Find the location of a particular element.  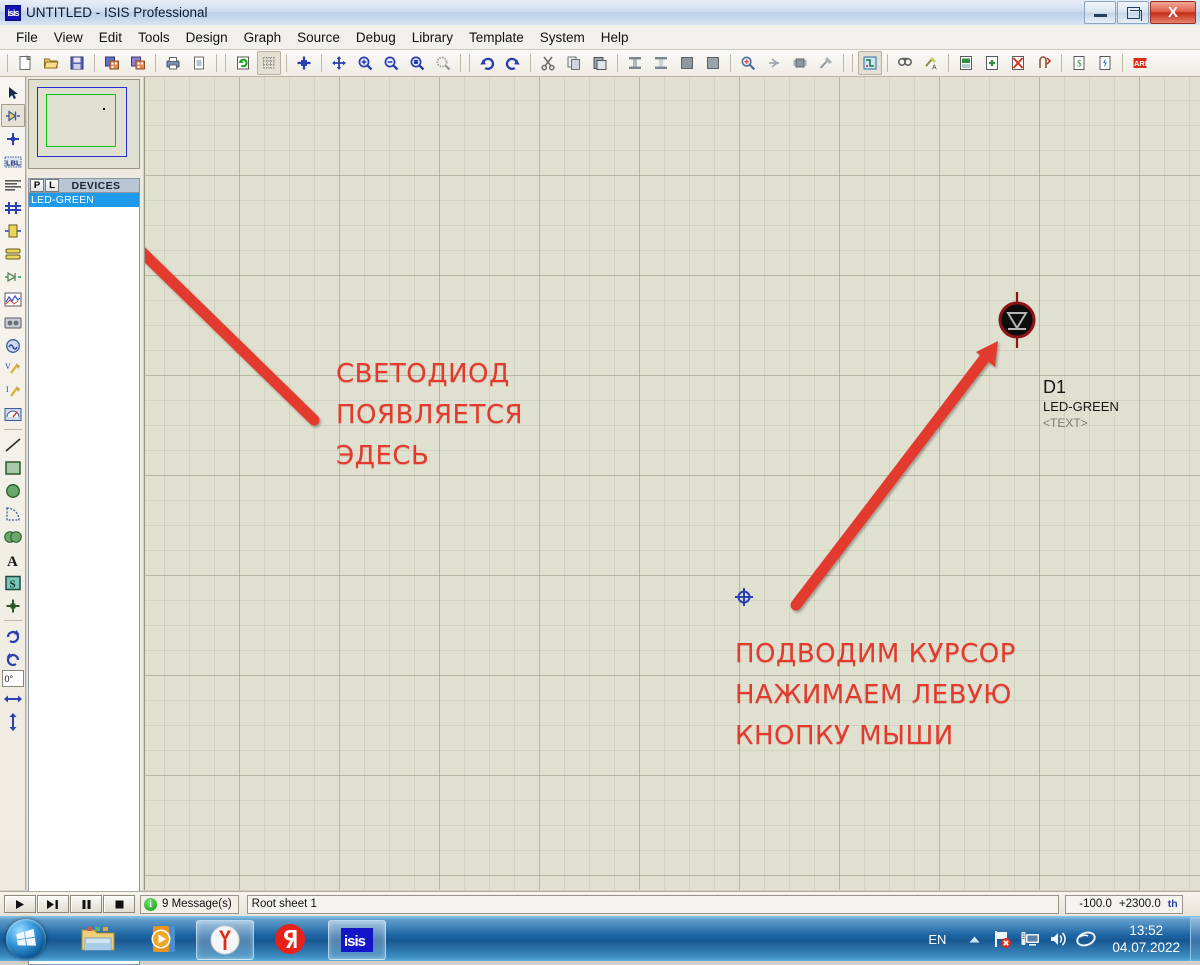

make-device-icon is located at coordinates (774, 63).